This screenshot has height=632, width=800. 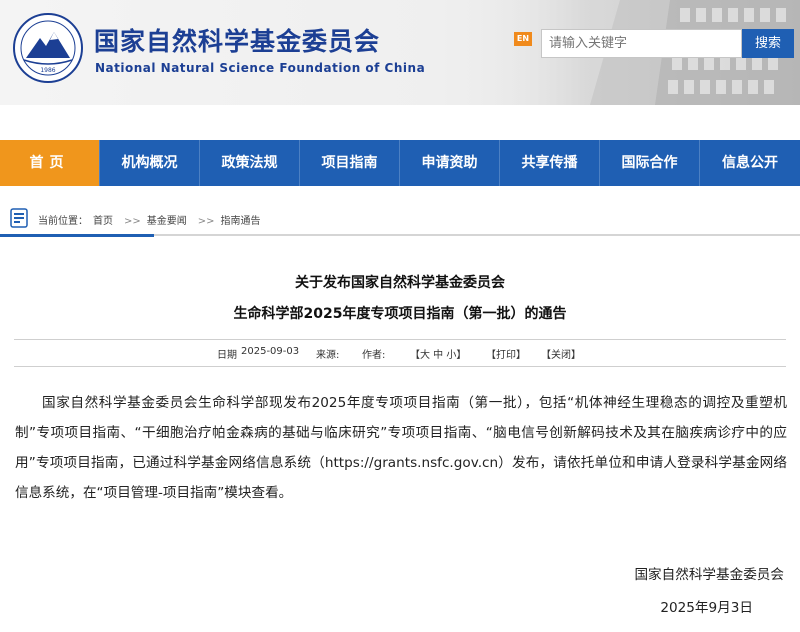 What do you see at coordinates (523, 39) in the screenshot?
I see `english-version-link: EN` at bounding box center [523, 39].